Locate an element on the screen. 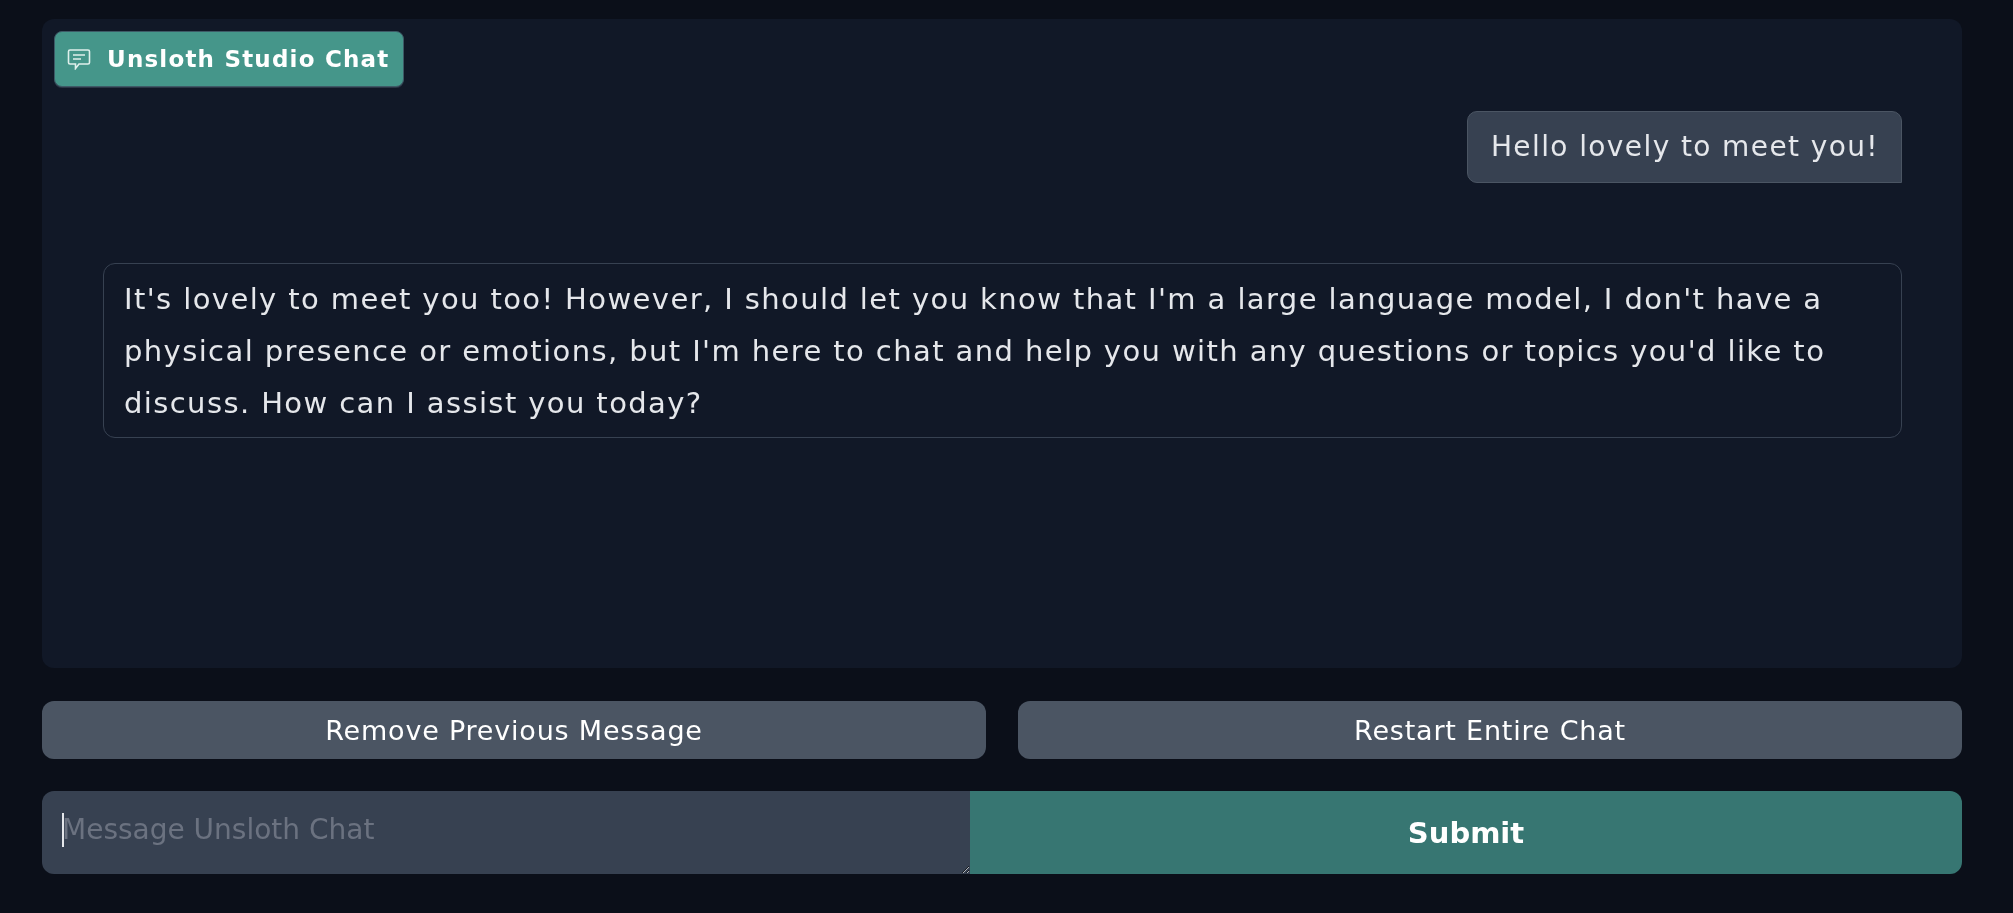 This screenshot has width=2013, height=913. chat-icon is located at coordinates (79, 59).